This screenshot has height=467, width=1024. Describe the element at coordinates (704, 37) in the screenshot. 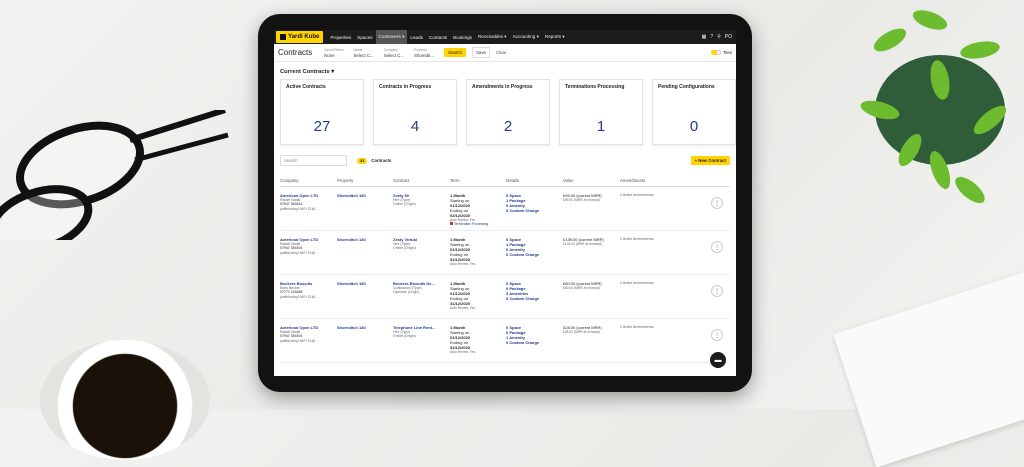

I see `calendar-icon: ▦` at that location.